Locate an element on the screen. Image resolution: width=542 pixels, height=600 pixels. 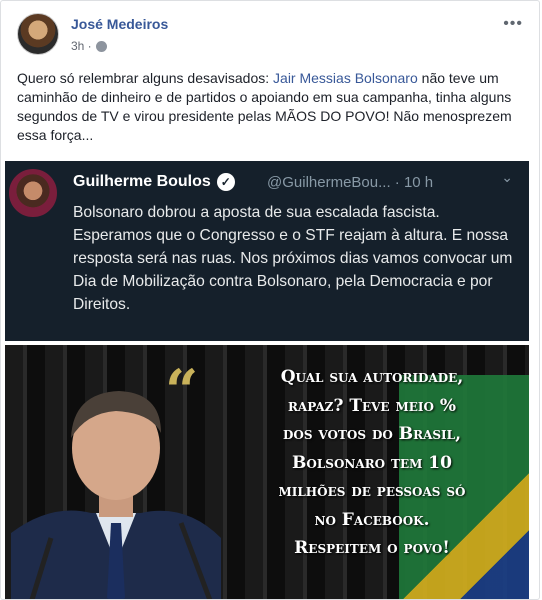
chevron-down-icon: ⌄ is located at coordinates (507, 177).